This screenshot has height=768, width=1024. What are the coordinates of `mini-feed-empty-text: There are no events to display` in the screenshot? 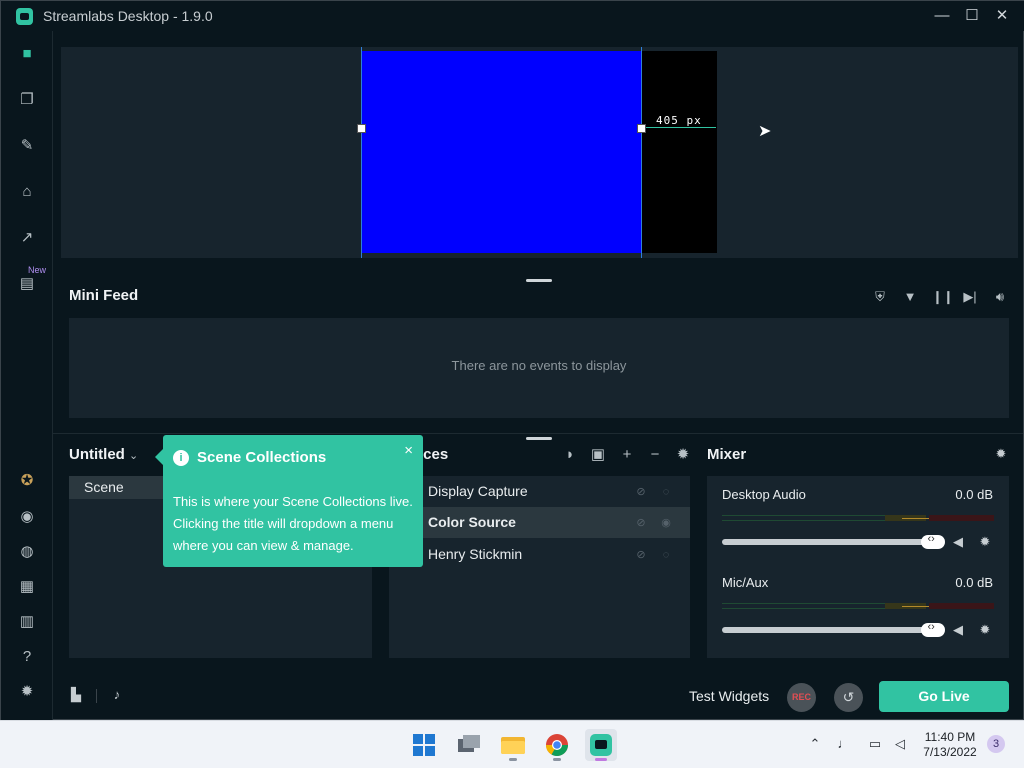 It's located at (539, 365).